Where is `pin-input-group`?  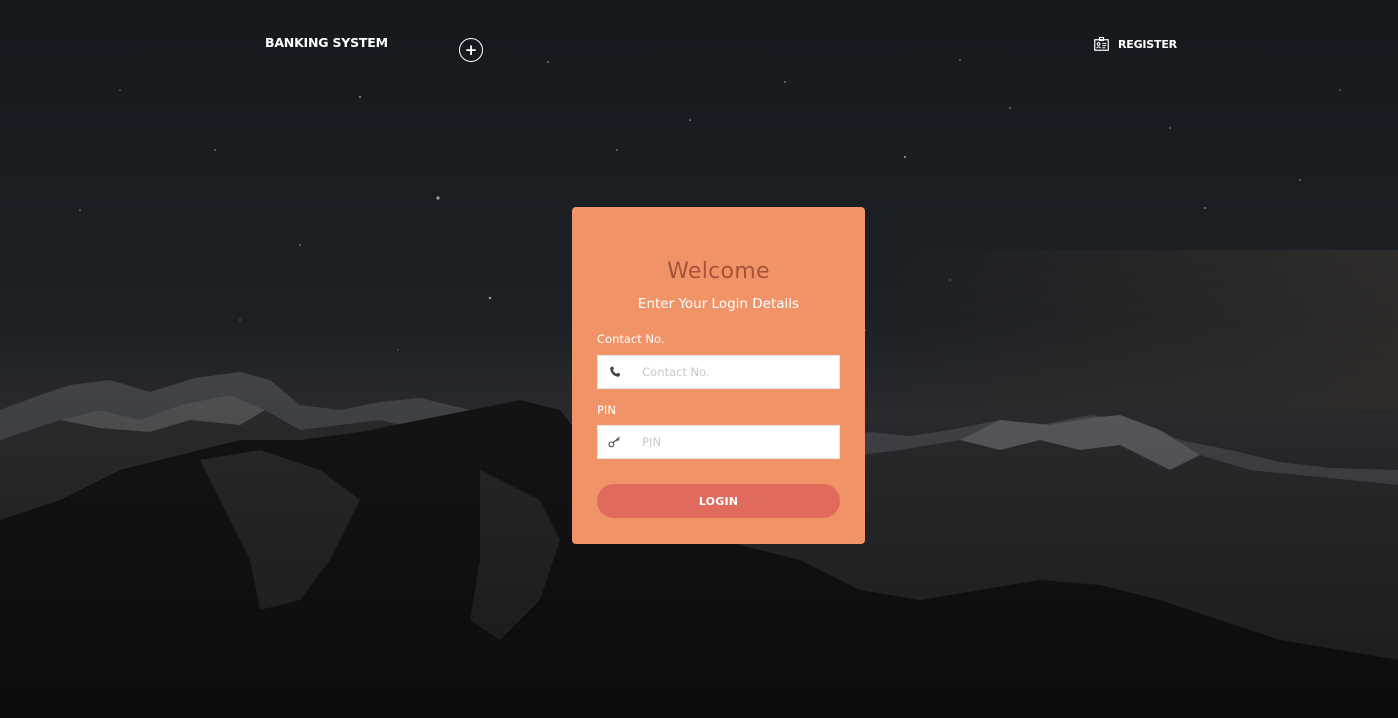 pin-input-group is located at coordinates (718, 442).